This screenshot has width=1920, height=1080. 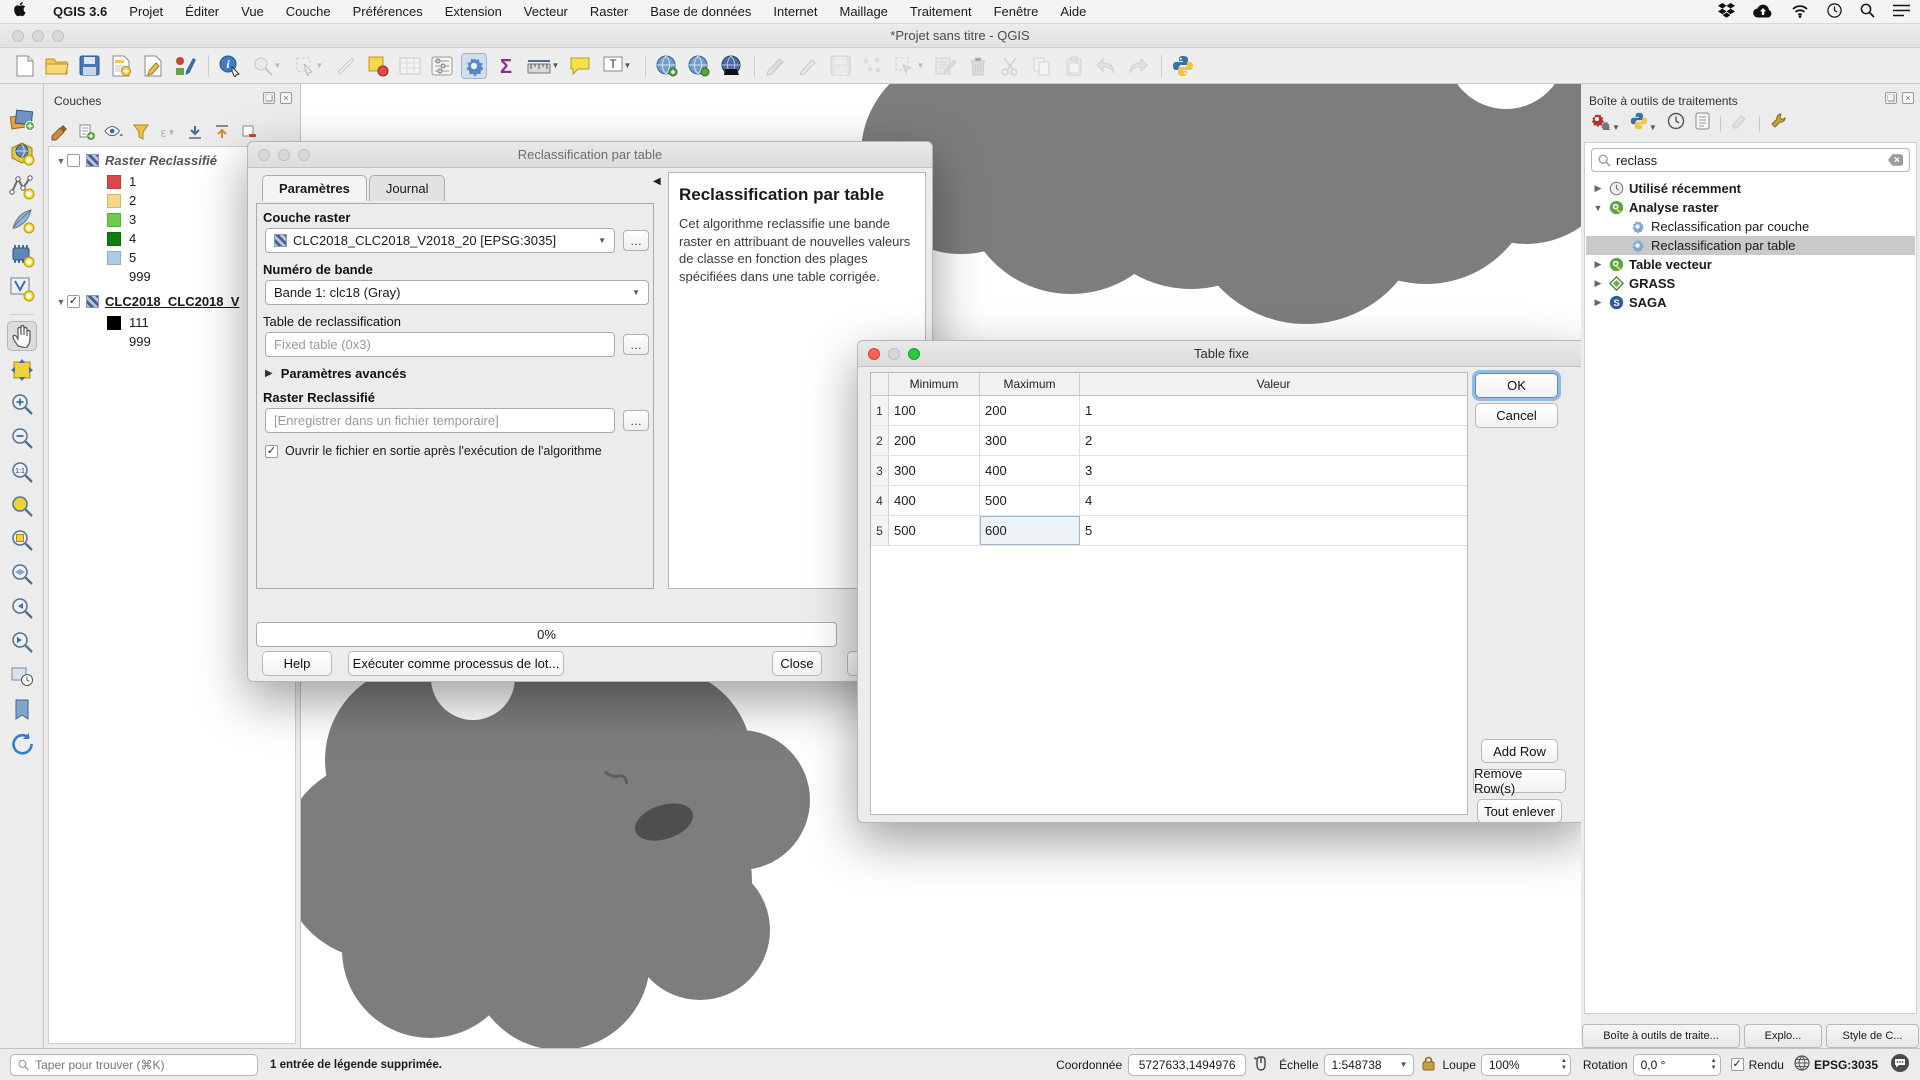 What do you see at coordinates (699, 66) in the screenshot?
I see `metasearch-edit-icon` at bounding box center [699, 66].